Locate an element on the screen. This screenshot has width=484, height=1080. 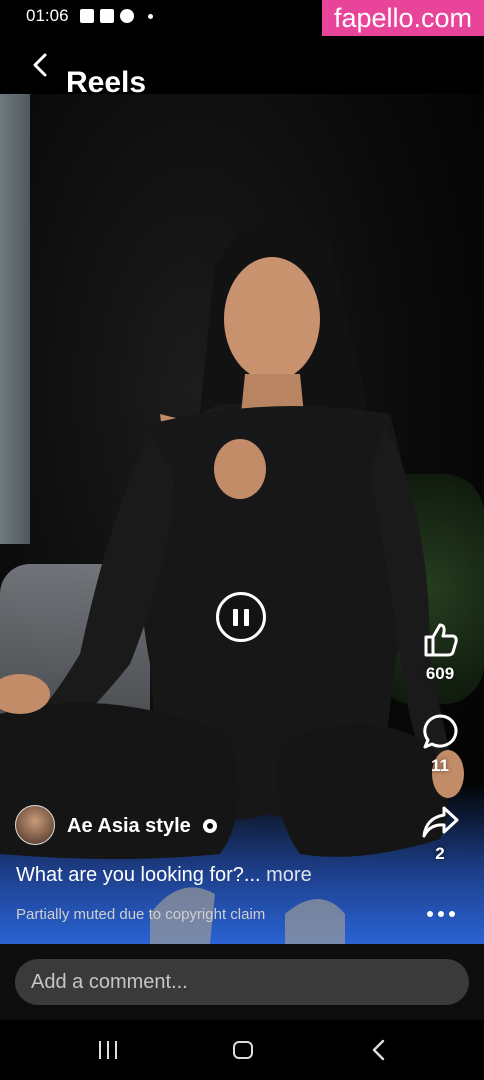
like-button: 609 is located at coordinates (440, 652).